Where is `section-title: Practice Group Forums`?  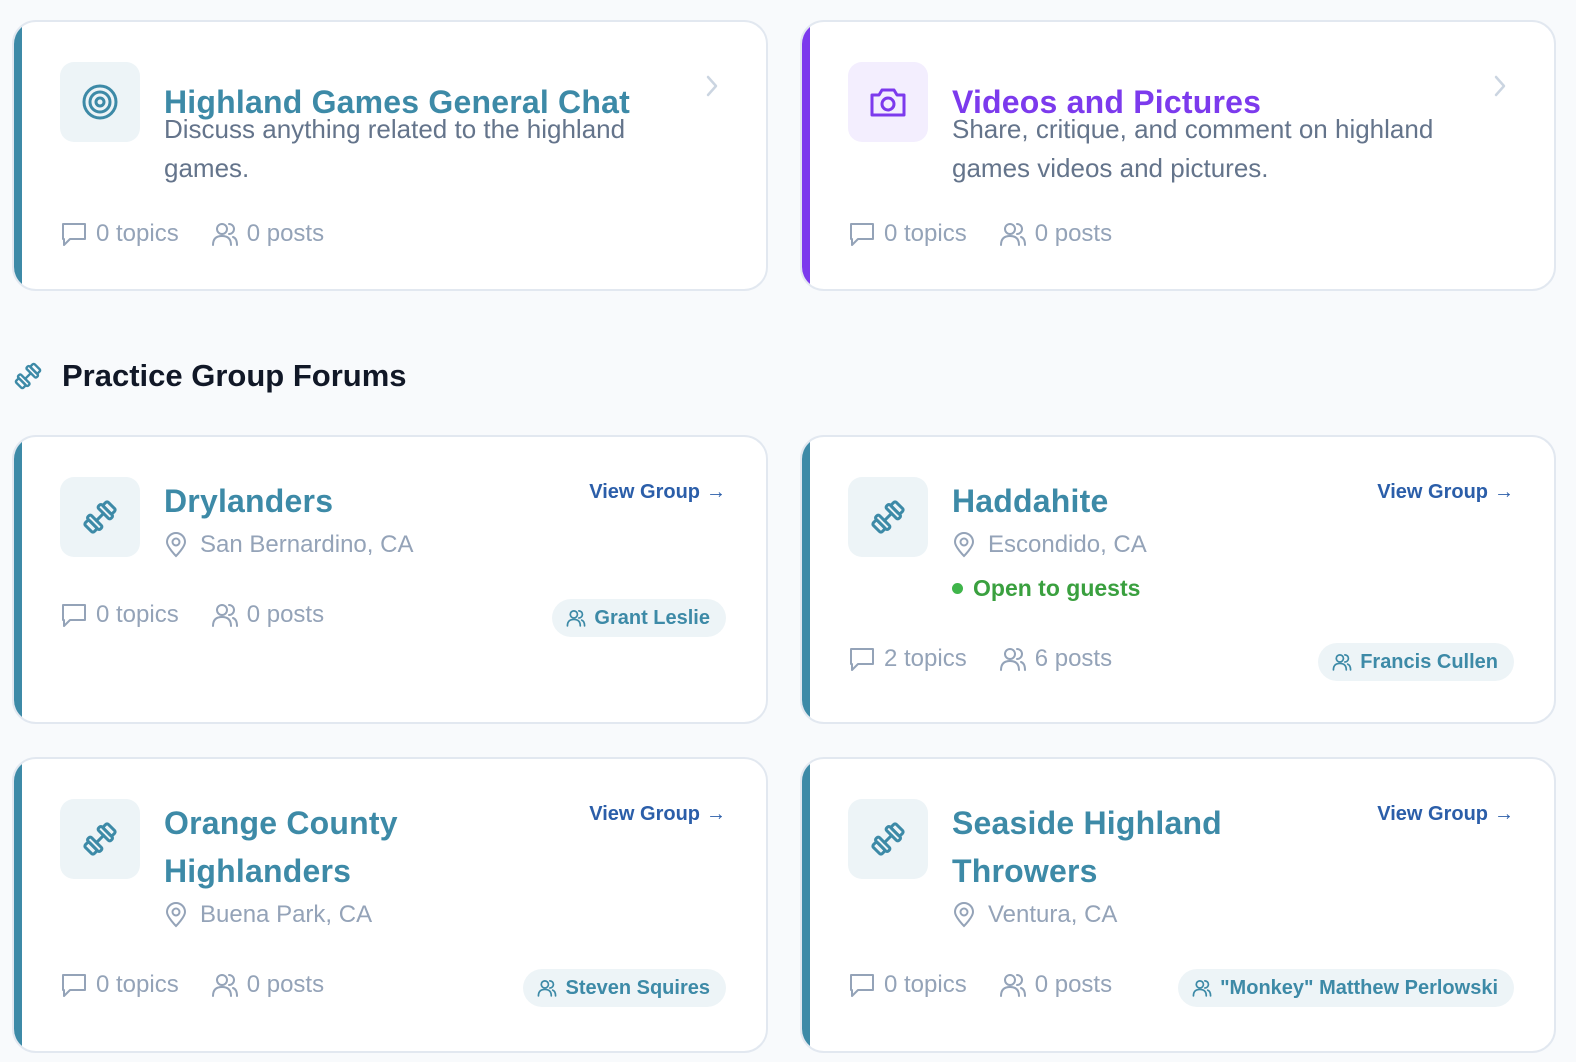
section-title: Practice Group Forums is located at coordinates (234, 375).